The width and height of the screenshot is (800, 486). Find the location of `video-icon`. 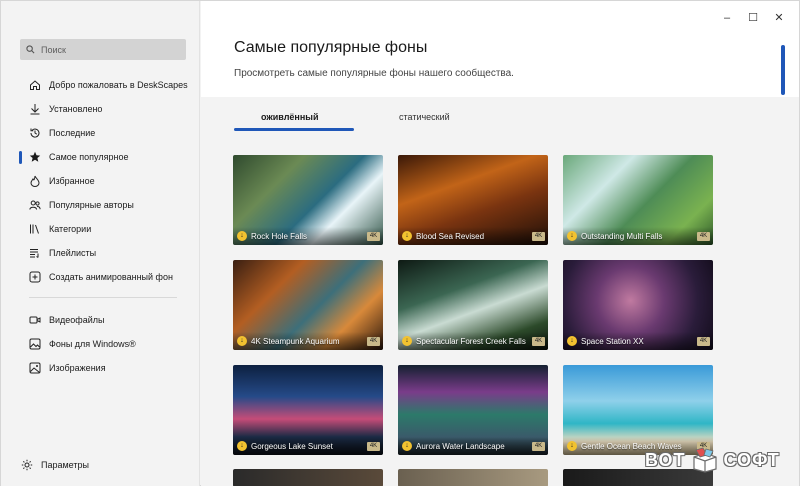

video-icon is located at coordinates (35, 320).